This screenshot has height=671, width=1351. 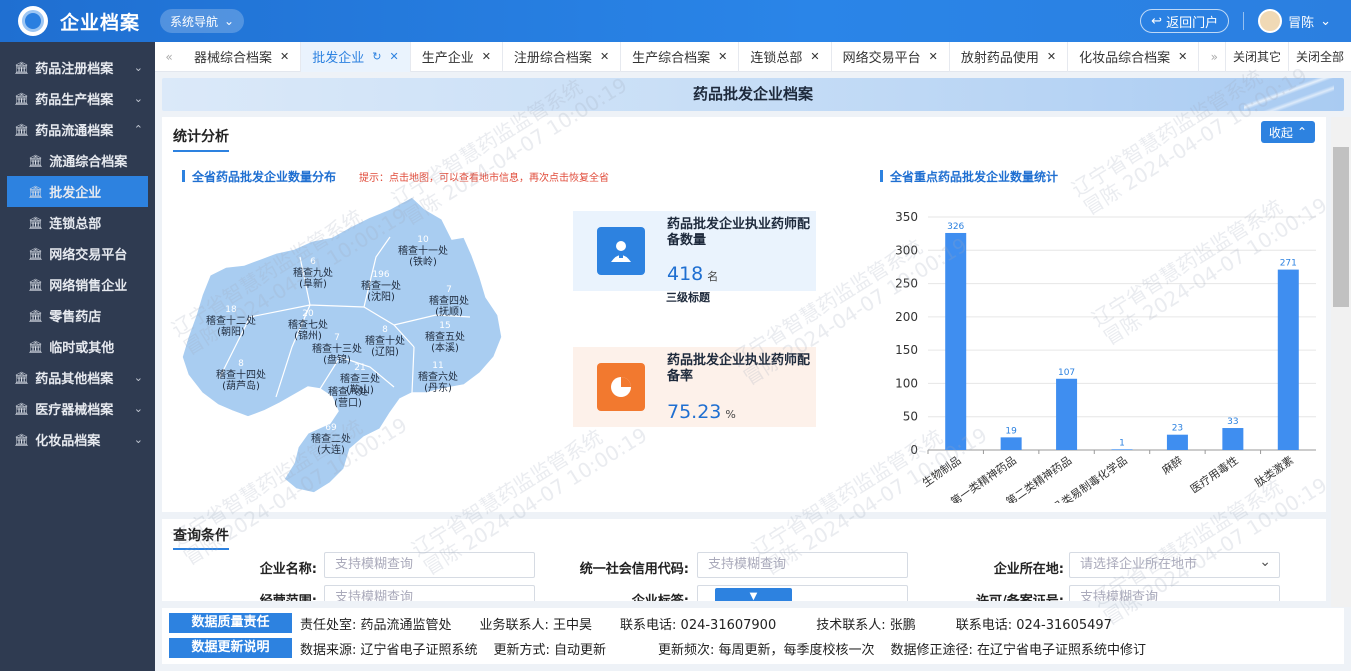 What do you see at coordinates (77, 315) in the screenshot?
I see `sidebar-item-retail-pharmacy: 🏛 零售药店` at bounding box center [77, 315].